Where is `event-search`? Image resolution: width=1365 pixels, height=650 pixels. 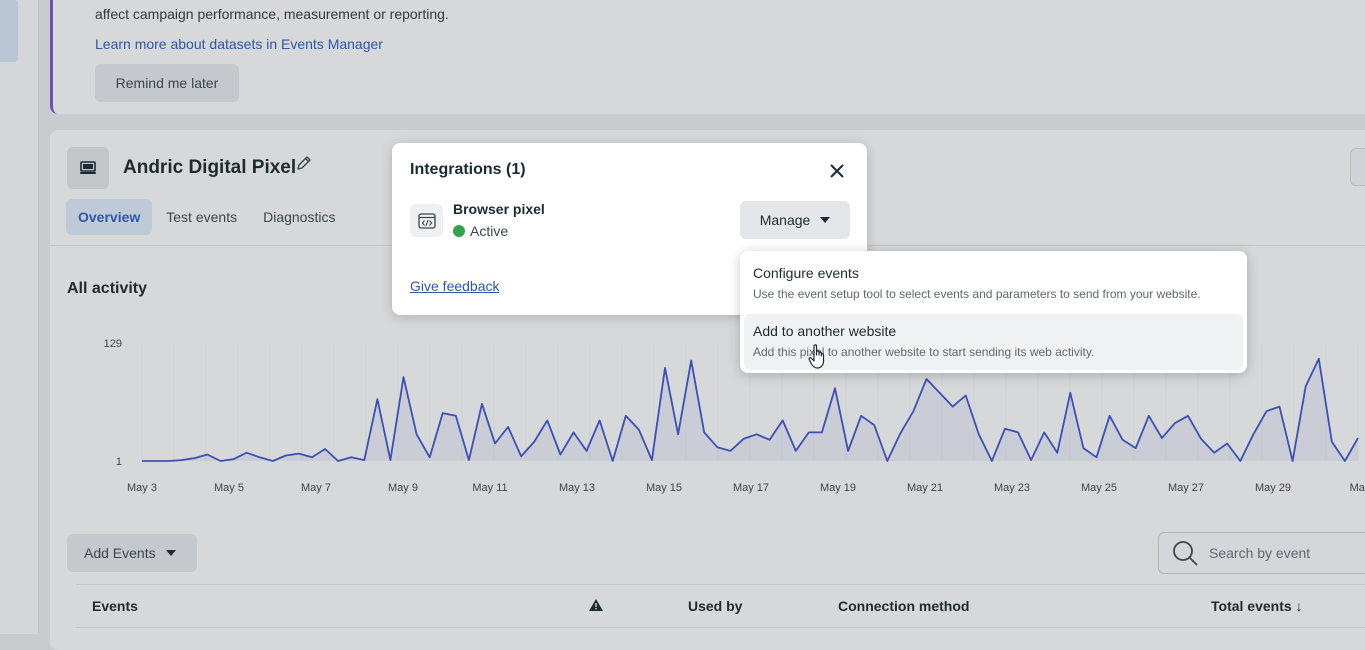 event-search is located at coordinates (1261, 553).